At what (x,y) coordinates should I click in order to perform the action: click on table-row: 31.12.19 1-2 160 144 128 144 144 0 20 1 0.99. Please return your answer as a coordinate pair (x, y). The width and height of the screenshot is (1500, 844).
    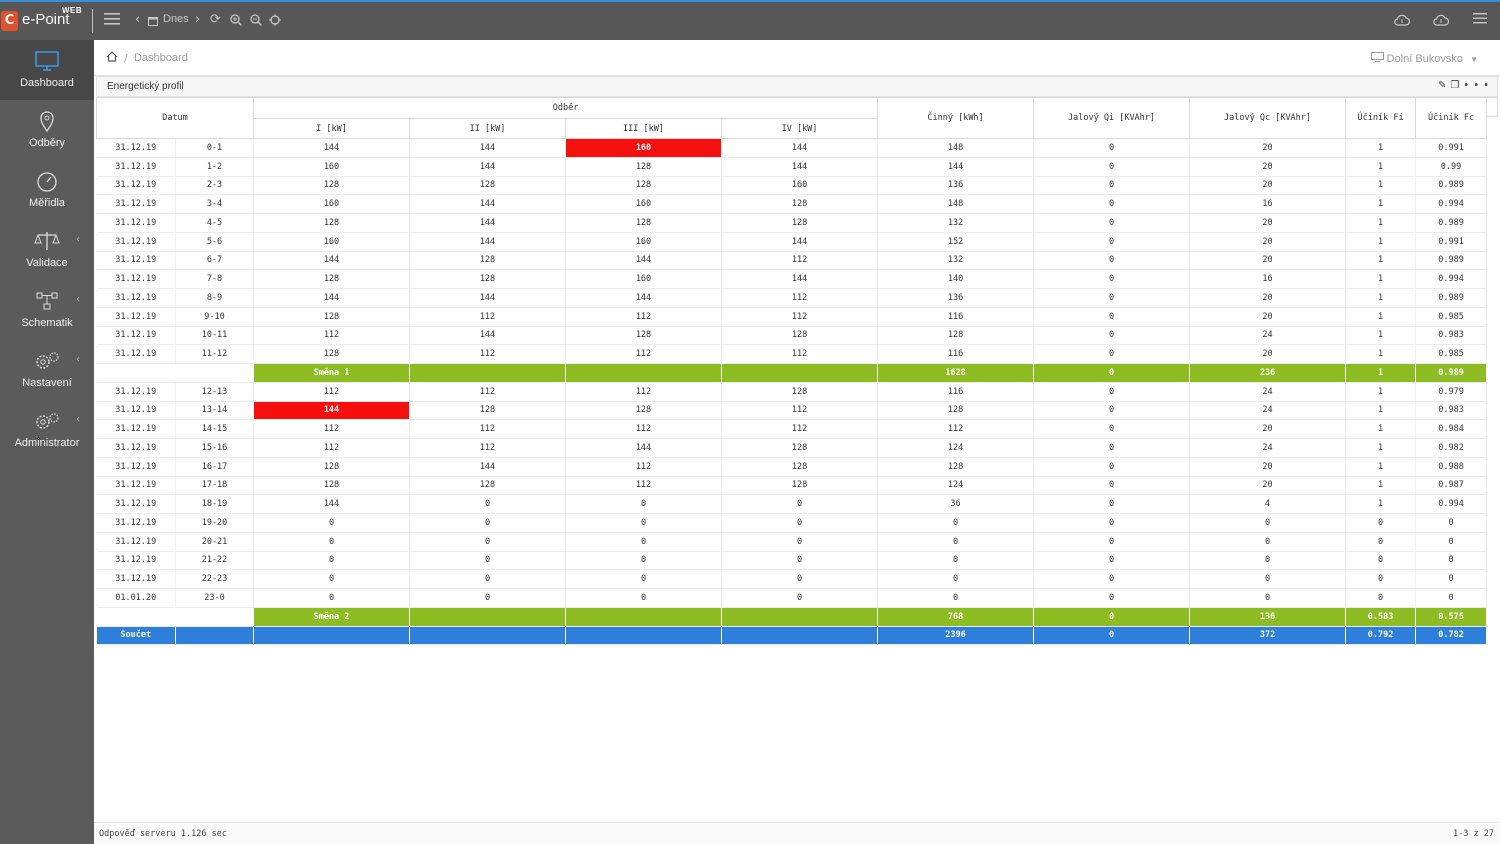
    Looking at the image, I should click on (792, 167).